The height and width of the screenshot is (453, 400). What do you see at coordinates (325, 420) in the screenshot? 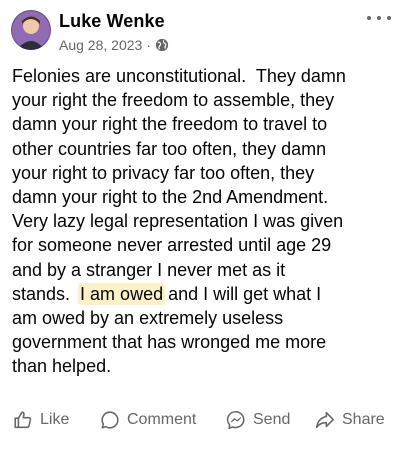
I see `share-arrow-icon` at bounding box center [325, 420].